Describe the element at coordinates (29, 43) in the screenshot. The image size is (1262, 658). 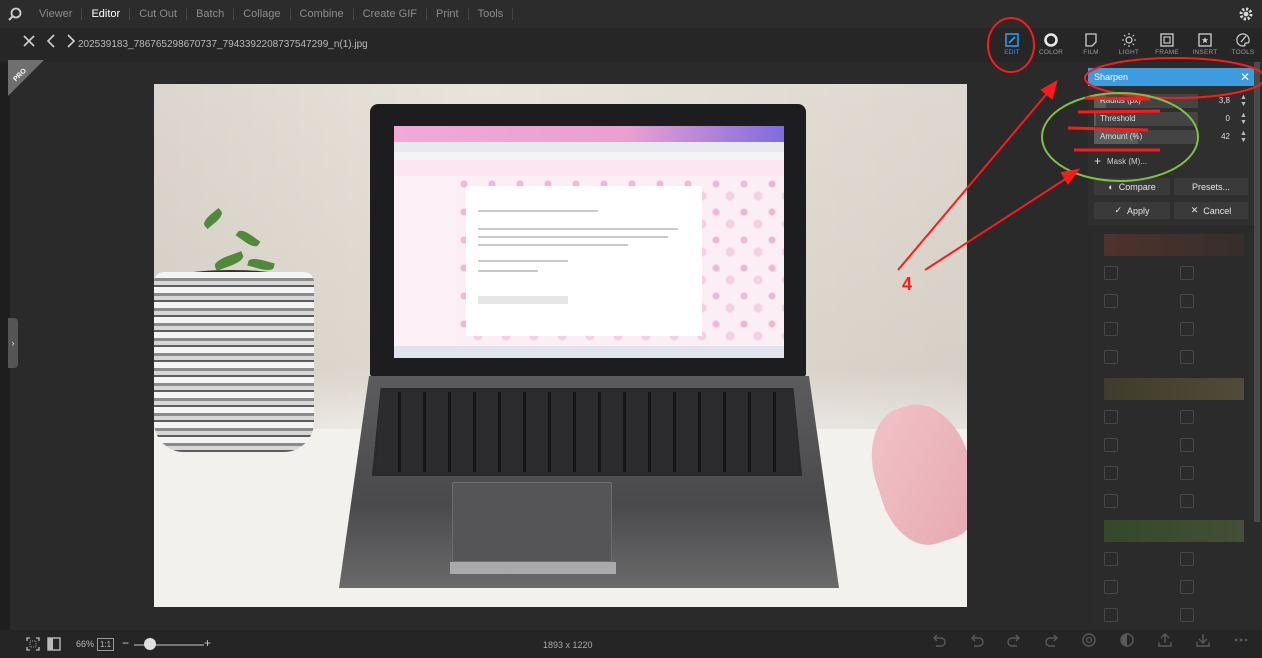
I see `close-icon` at that location.